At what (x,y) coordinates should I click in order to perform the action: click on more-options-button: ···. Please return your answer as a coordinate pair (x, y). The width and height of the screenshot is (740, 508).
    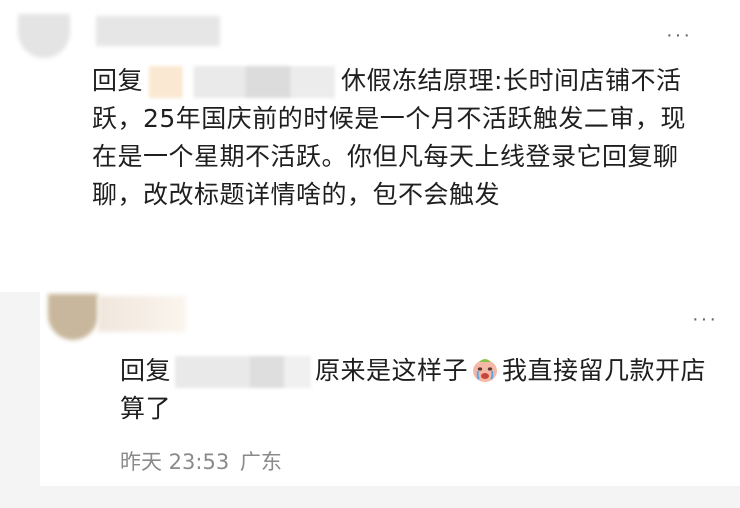
    Looking at the image, I should click on (679, 35).